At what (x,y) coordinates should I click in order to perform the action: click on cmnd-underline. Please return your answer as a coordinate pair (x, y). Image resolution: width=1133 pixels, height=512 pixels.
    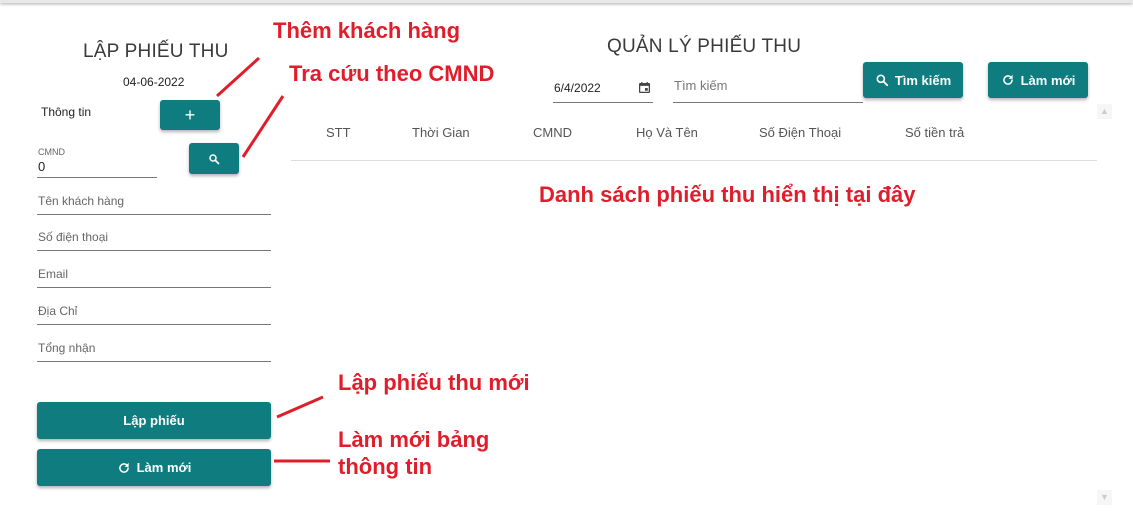
    Looking at the image, I should click on (97, 177).